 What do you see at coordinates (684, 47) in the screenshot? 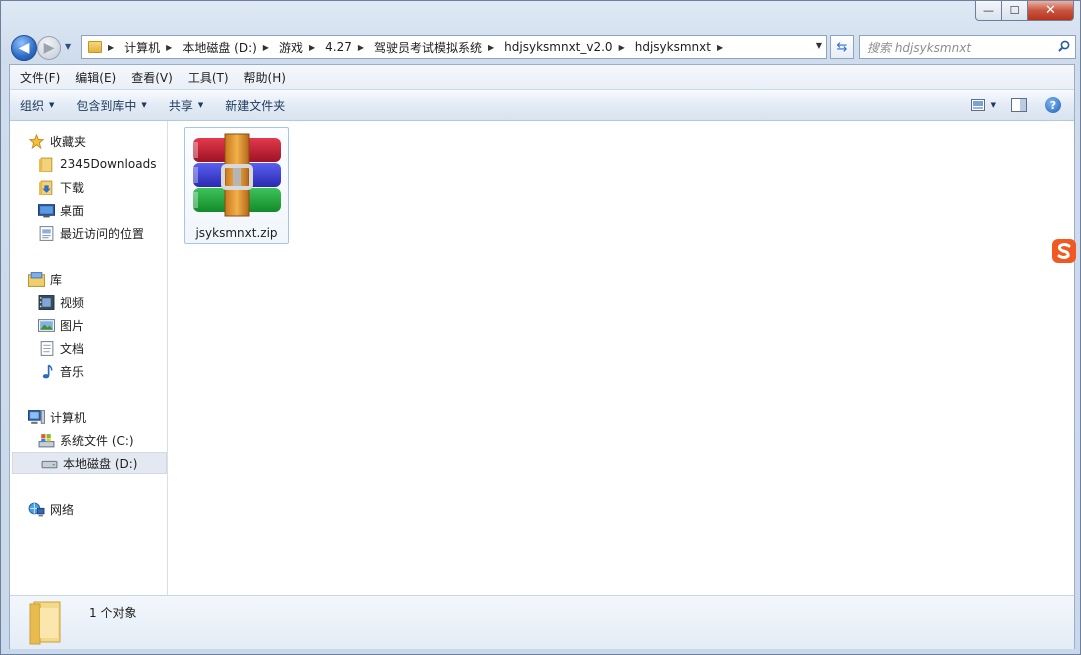
I see `breadcrumb-current-folder: hdjsyksmnxt ▶` at bounding box center [684, 47].